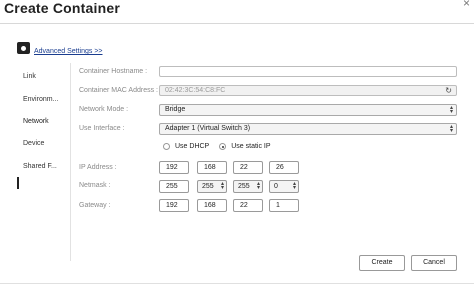 The width and height of the screenshot is (474, 285). Describe the element at coordinates (208, 186) in the screenshot. I see `netmask-octet-2: 255` at that location.